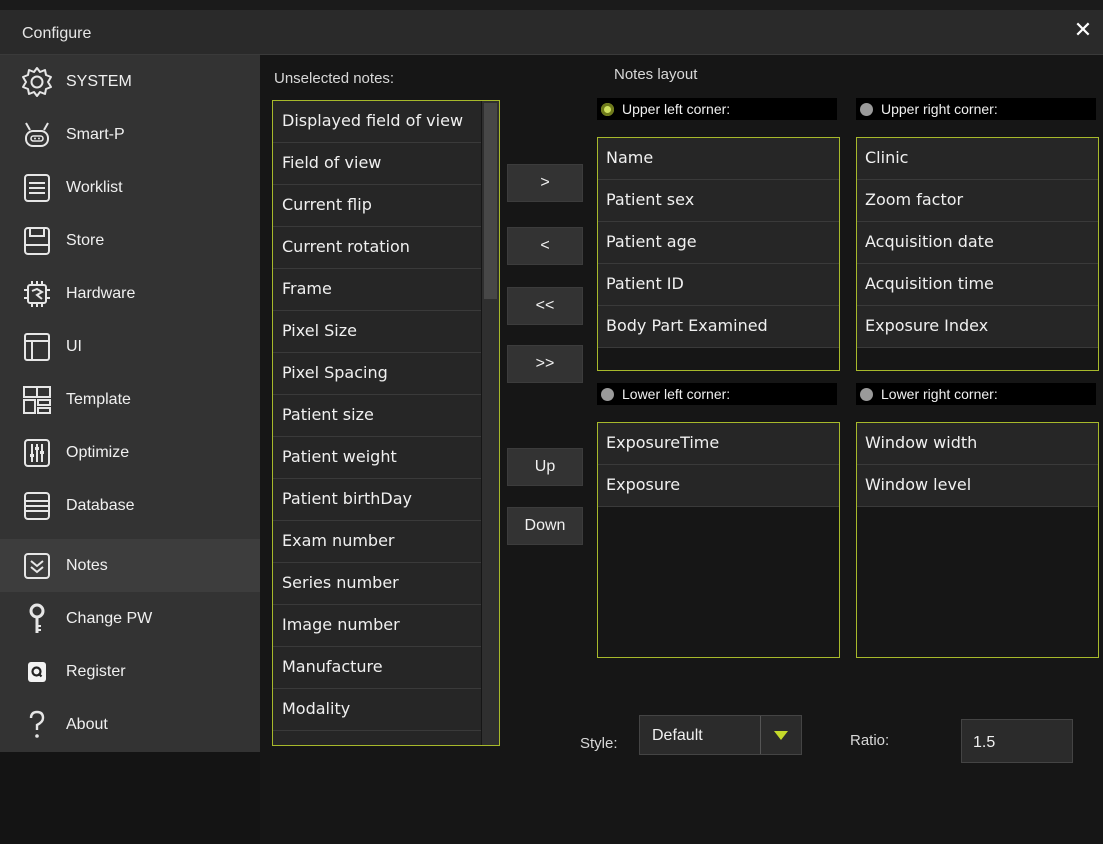 Image resolution: width=1103 pixels, height=844 pixels. I want to click on list-item: Exam number, so click(377, 542).